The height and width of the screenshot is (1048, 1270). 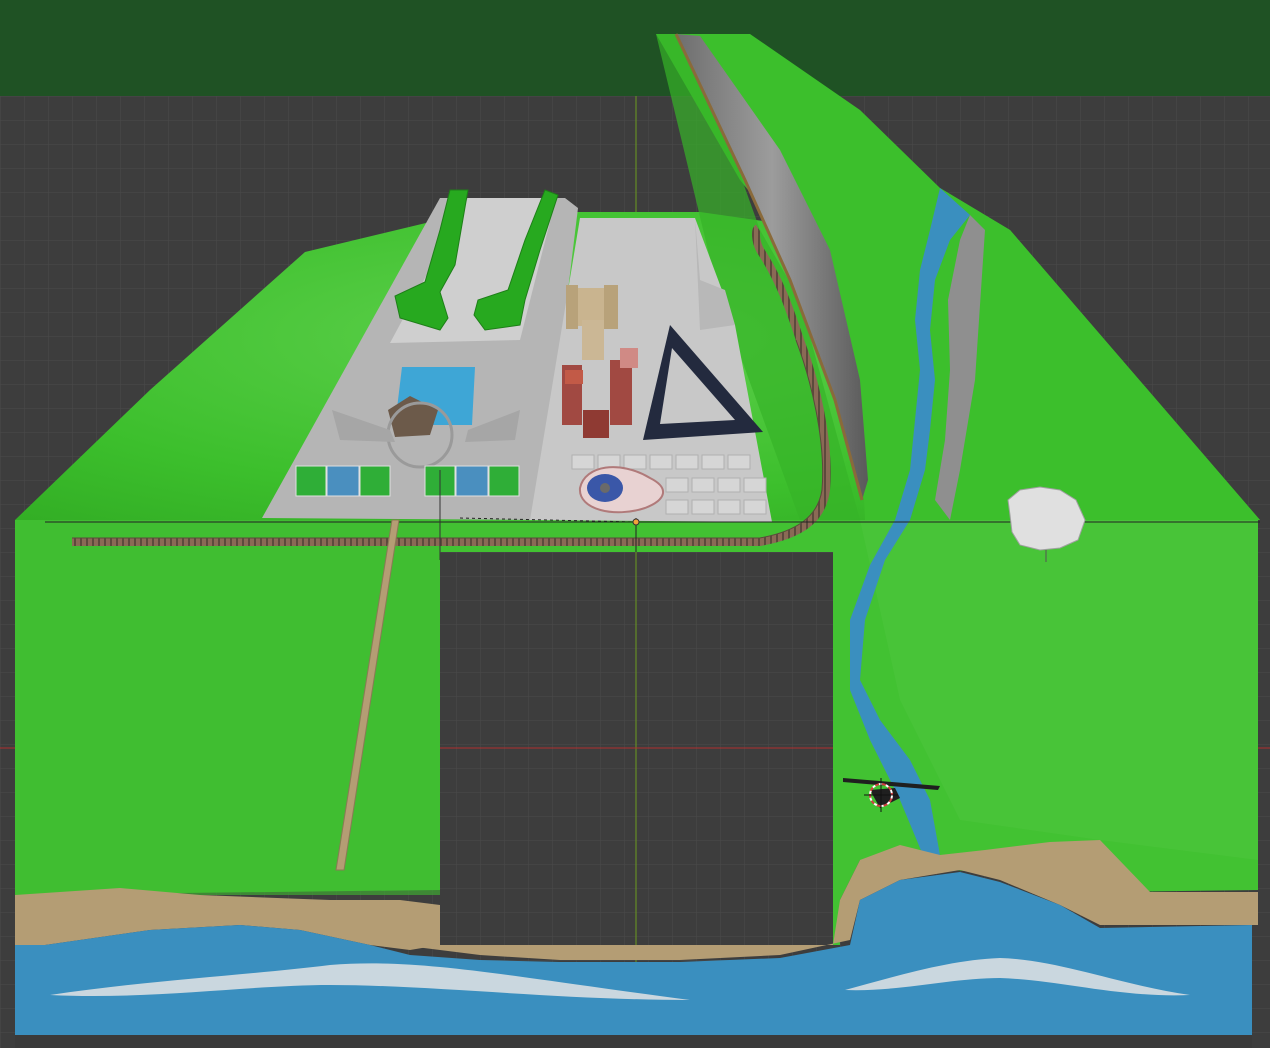 I want to click on viewport-header-band, so click(x=635, y=48).